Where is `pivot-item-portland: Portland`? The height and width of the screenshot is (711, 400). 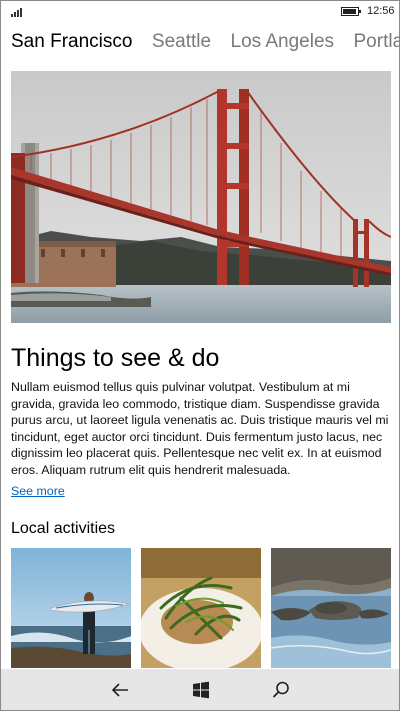 pivot-item-portland: Portland is located at coordinates (377, 42).